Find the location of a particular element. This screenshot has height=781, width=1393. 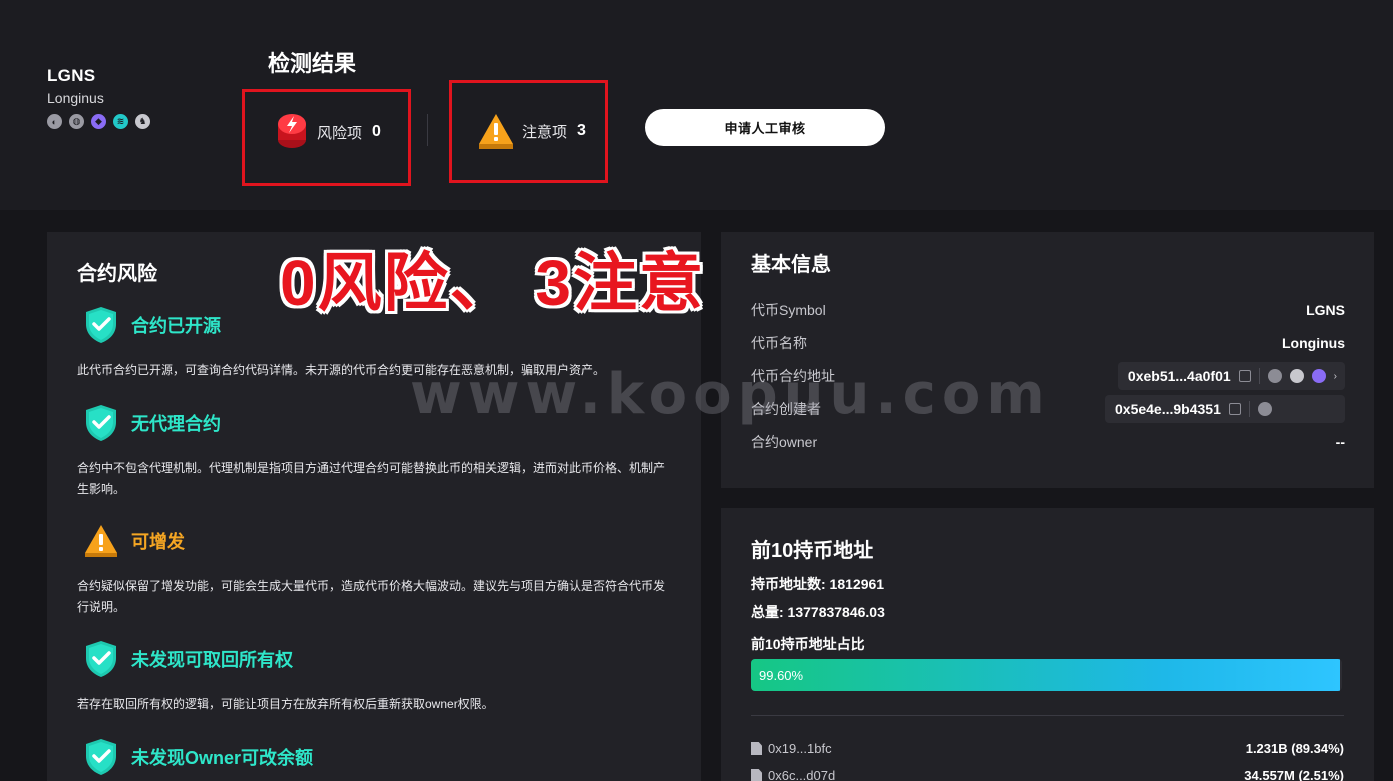

result-title: 检测结果 is located at coordinates (312, 63).